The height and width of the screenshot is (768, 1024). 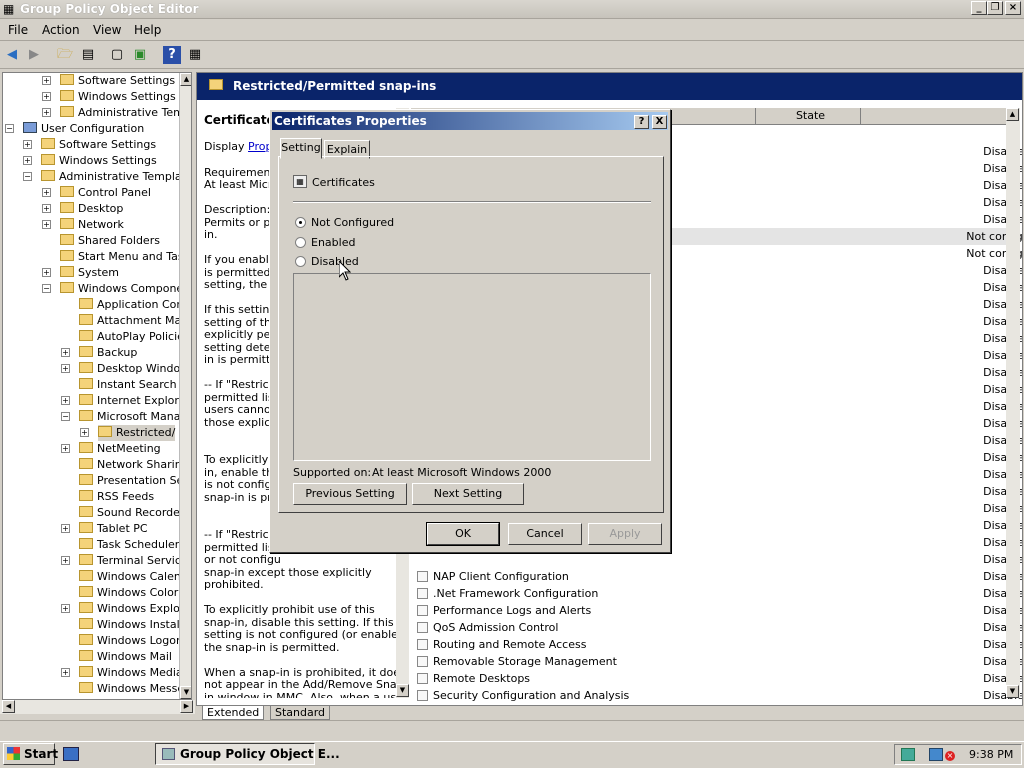 What do you see at coordinates (96, 193) in the screenshot?
I see `tree-item: + Control Panel` at bounding box center [96, 193].